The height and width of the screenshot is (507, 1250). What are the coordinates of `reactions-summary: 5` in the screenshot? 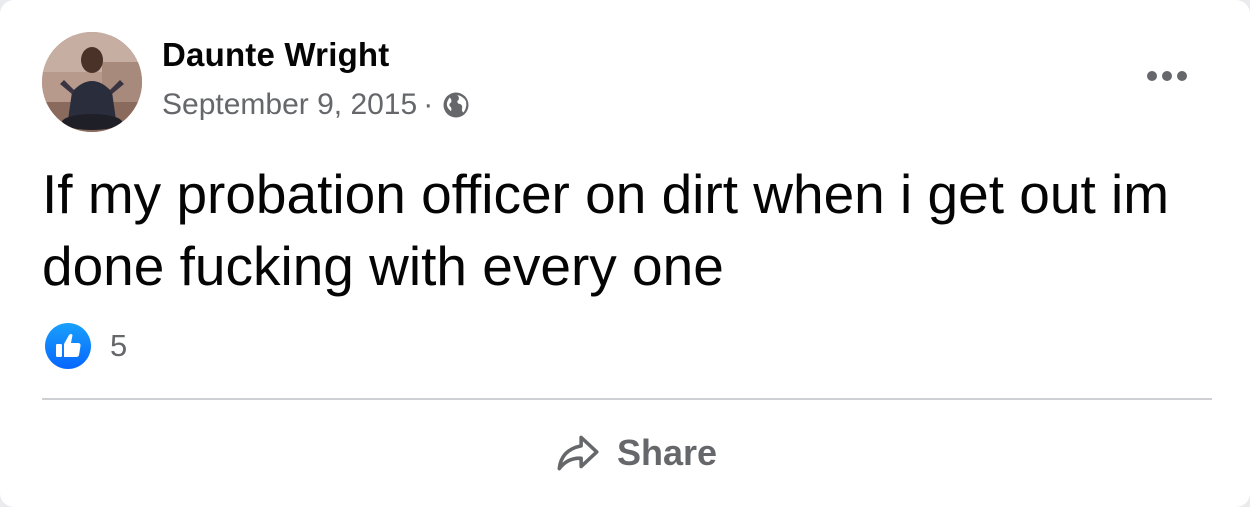 It's located at (85, 346).